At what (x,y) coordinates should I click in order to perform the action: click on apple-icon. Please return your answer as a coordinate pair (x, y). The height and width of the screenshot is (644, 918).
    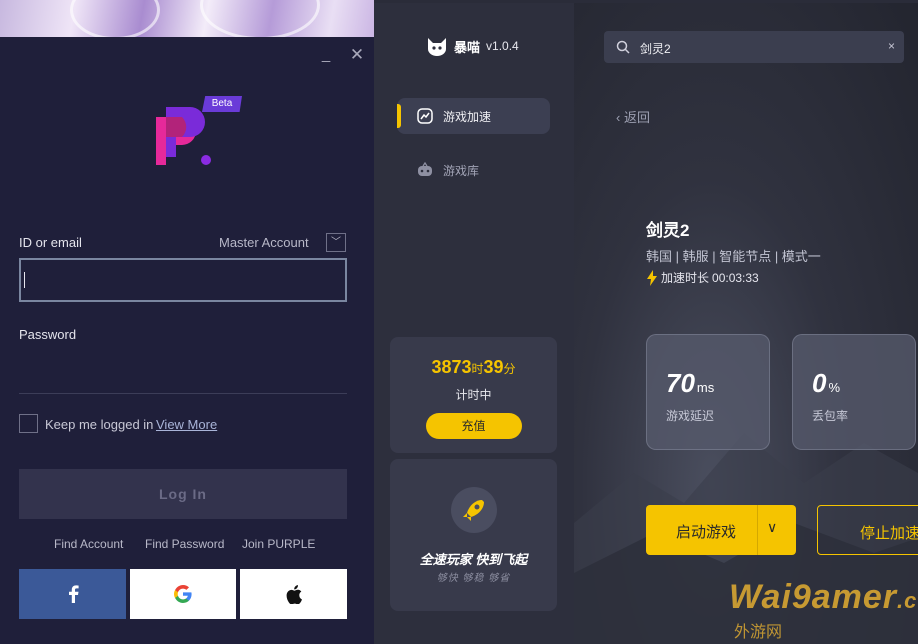
    Looking at the image, I should click on (294, 594).